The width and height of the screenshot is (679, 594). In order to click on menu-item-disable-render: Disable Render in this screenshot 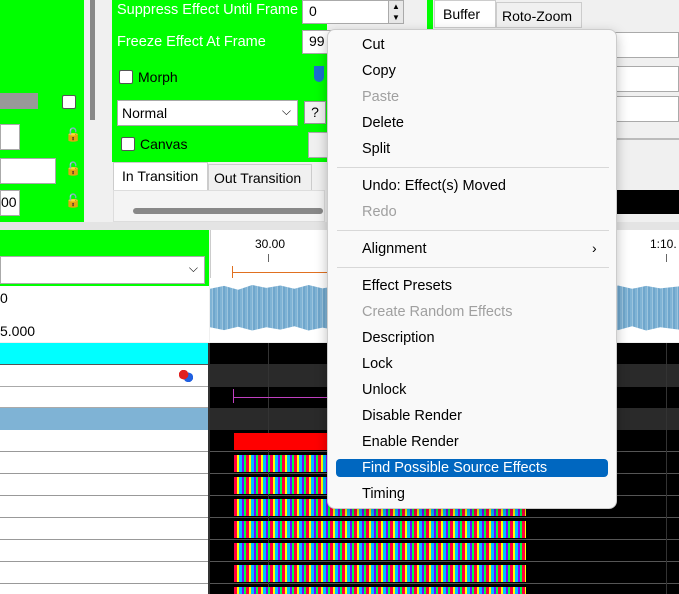, I will do `click(412, 416)`.